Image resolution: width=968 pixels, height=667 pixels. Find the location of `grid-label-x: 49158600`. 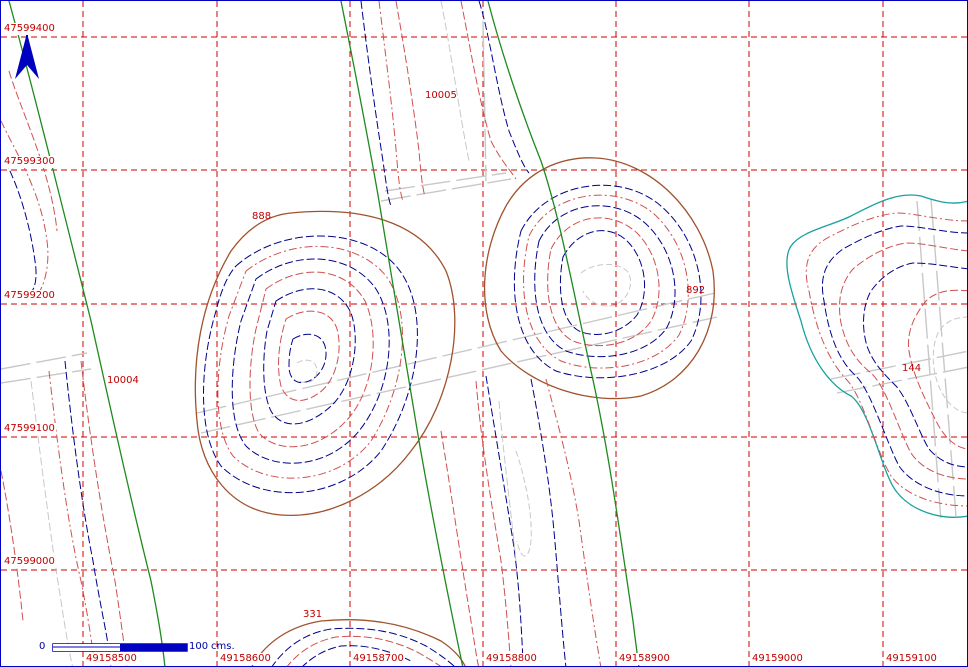

grid-label-x: 49158600 is located at coordinates (245, 659).